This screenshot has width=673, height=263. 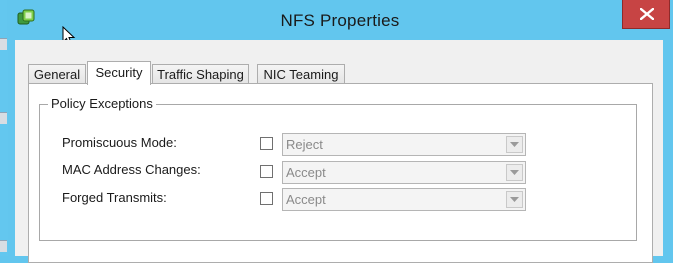 I want to click on tab-nic-teaming: NIC Teaming, so click(x=301, y=74).